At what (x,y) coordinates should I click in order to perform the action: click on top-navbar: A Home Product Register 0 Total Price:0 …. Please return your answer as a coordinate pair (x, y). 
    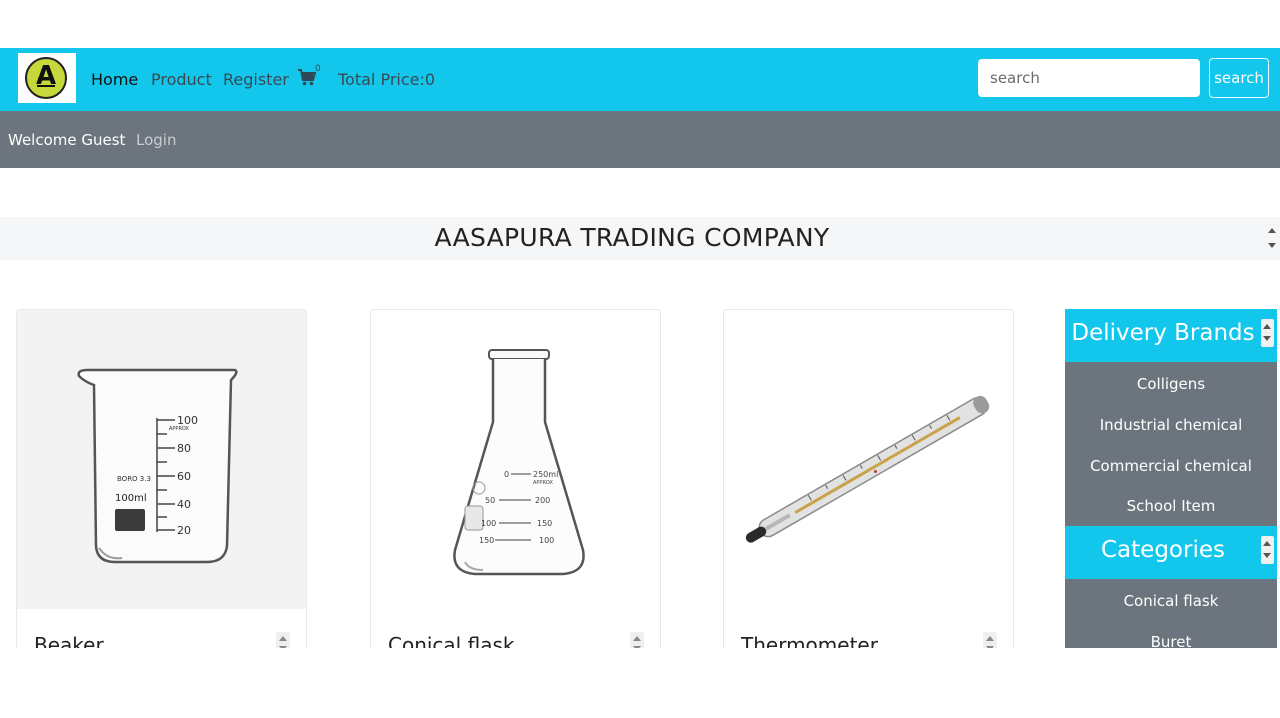
    Looking at the image, I should click on (640, 79).